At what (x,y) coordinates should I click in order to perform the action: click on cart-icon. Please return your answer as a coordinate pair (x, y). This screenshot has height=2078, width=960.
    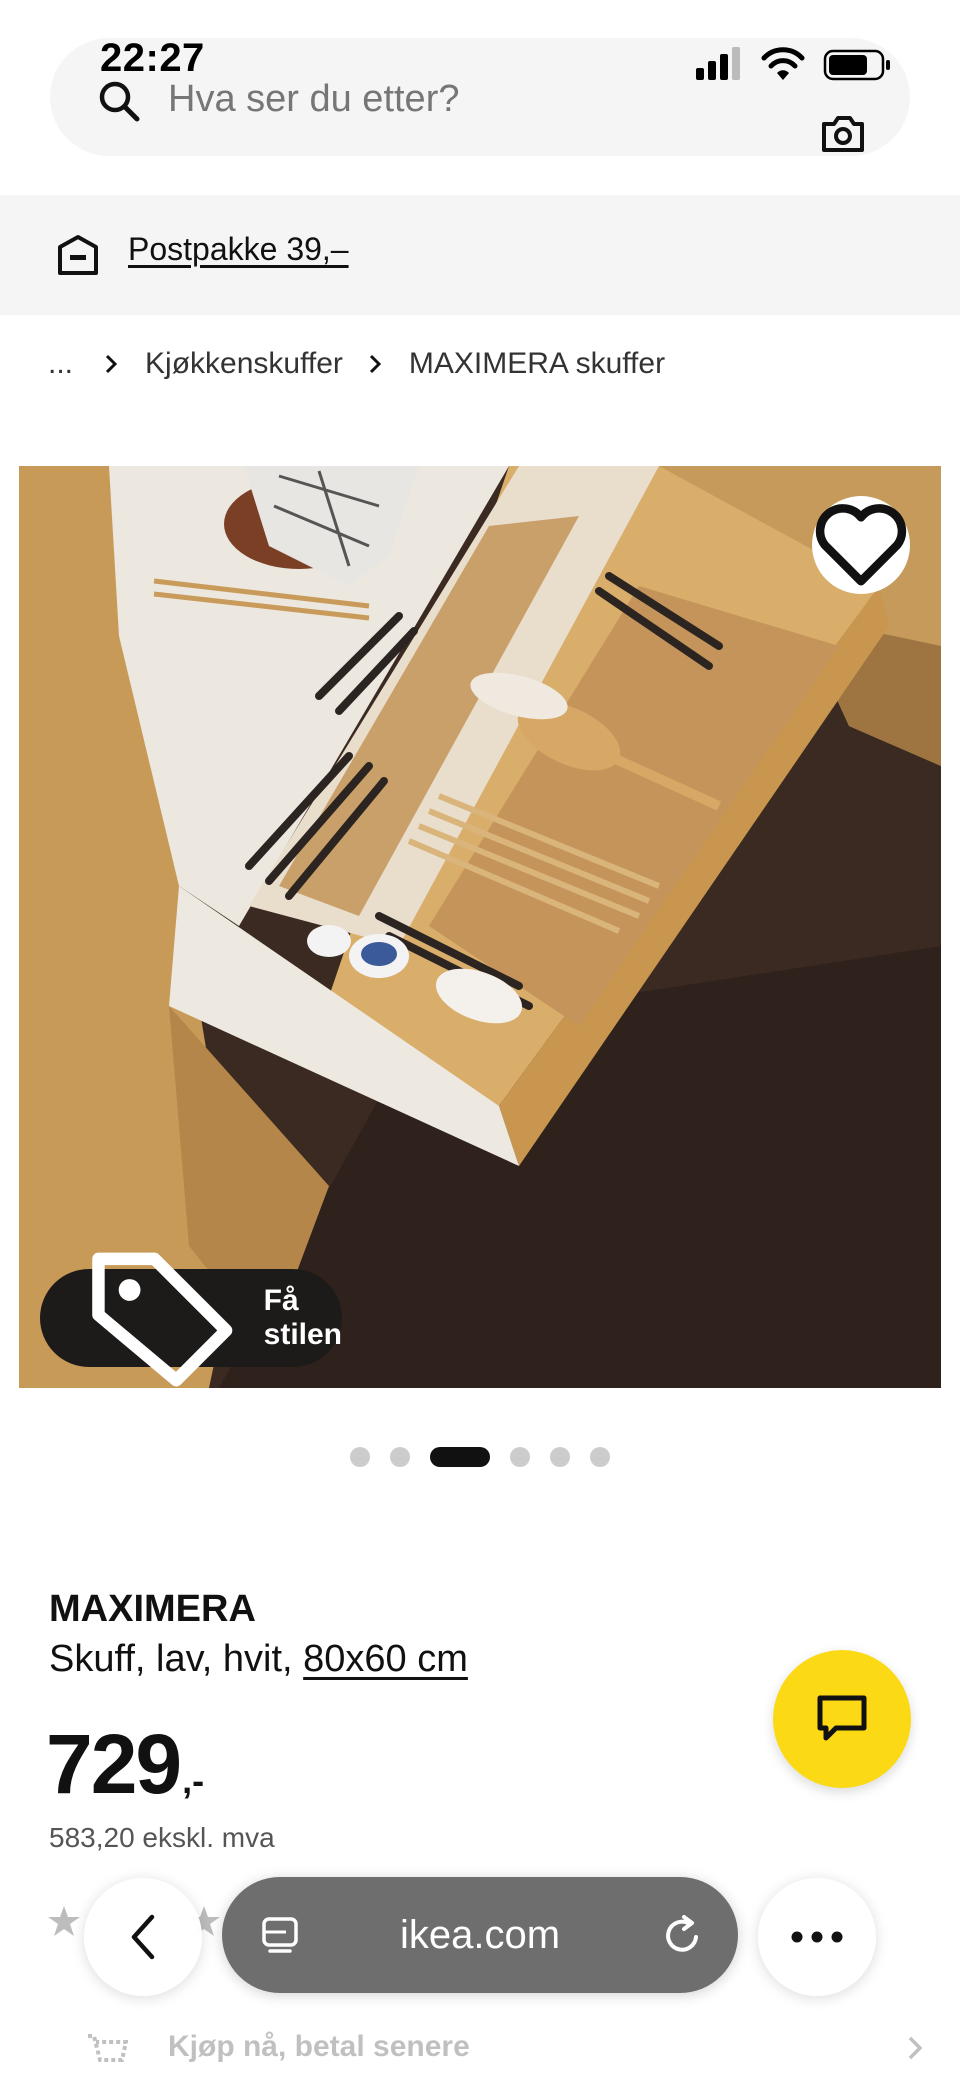
    Looking at the image, I should click on (108, 2048).